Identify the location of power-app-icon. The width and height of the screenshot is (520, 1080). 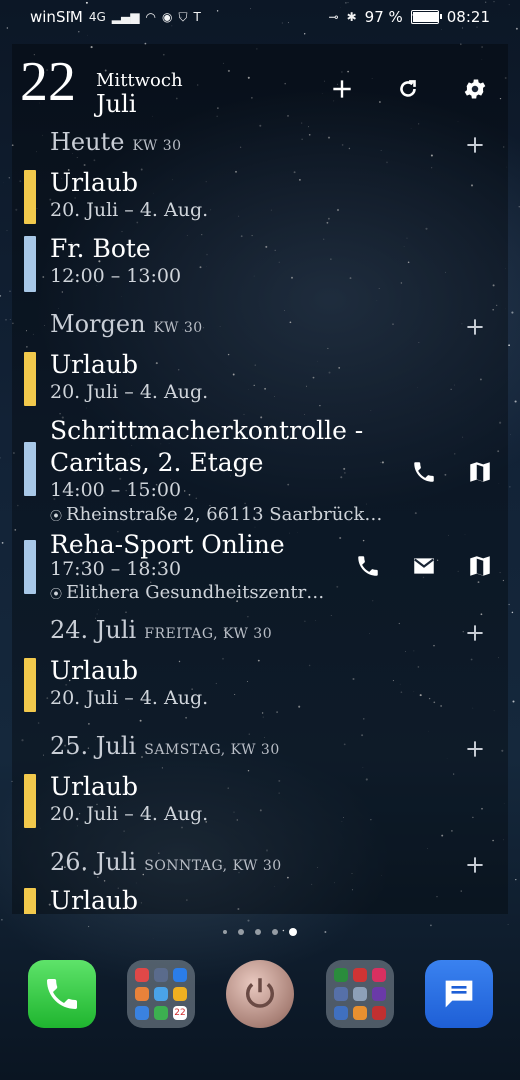
(260, 994).